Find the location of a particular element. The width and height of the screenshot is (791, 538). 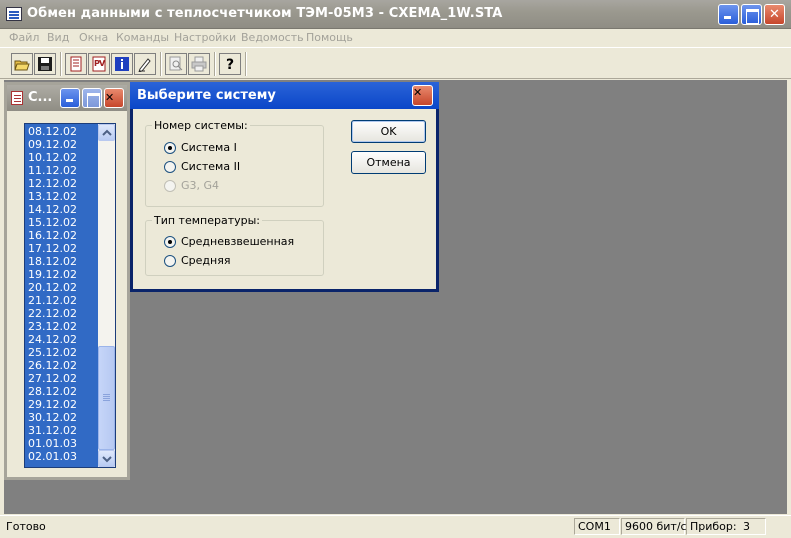

dialog-close-button: ✕ is located at coordinates (422, 95).